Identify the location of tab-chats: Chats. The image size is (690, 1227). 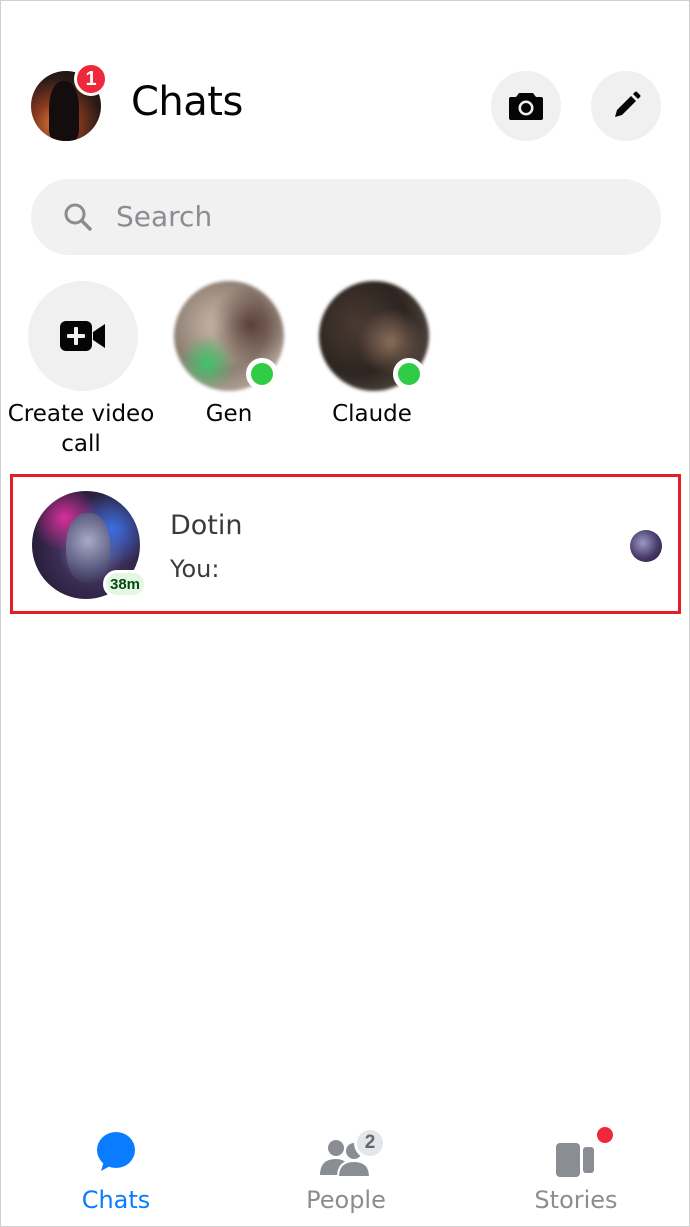
(116, 1171).